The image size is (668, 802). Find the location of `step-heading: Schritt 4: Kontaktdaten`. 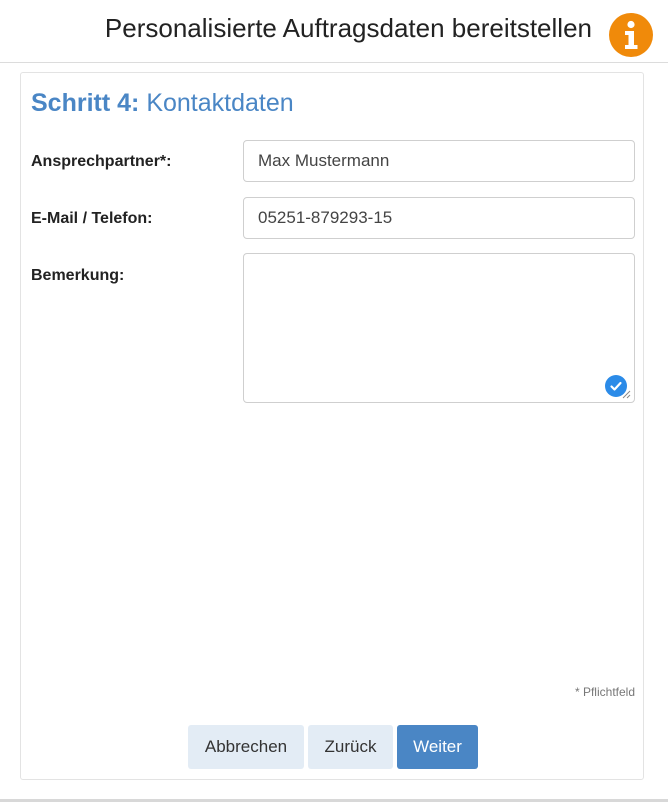

step-heading: Schritt 4: Kontaktdaten is located at coordinates (162, 103).